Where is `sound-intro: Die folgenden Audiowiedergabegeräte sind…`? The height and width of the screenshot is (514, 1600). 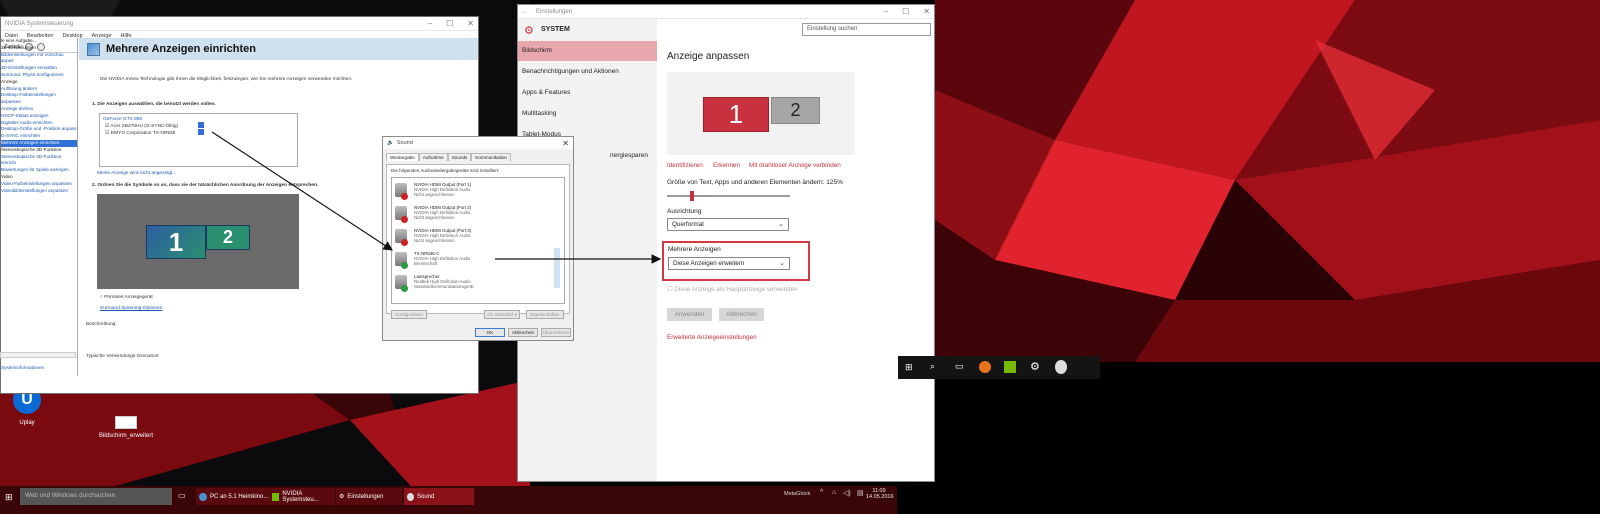 sound-intro: Die folgenden Audiowiedergabegeräte sind… is located at coordinates (445, 170).